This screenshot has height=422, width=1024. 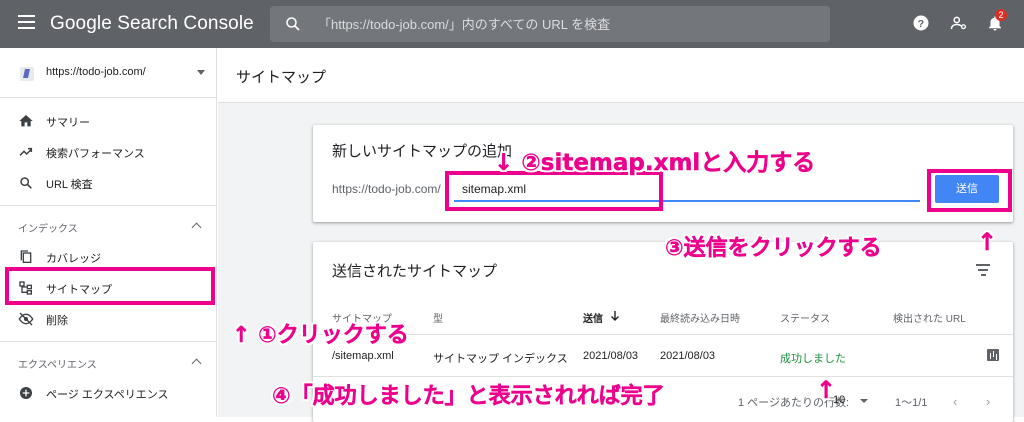 What do you see at coordinates (152, 24) in the screenshot?
I see `app-title: Google Search Console` at bounding box center [152, 24].